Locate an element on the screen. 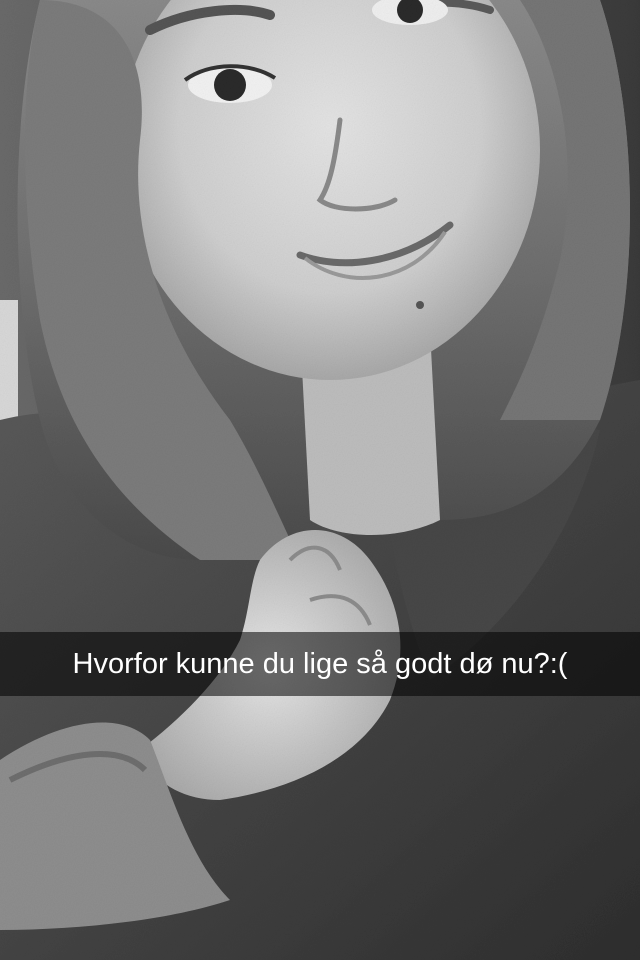 The width and height of the screenshot is (640, 960). caption-text: Hvorfor kunne du lige så godt dø nu?:( is located at coordinates (320, 663).